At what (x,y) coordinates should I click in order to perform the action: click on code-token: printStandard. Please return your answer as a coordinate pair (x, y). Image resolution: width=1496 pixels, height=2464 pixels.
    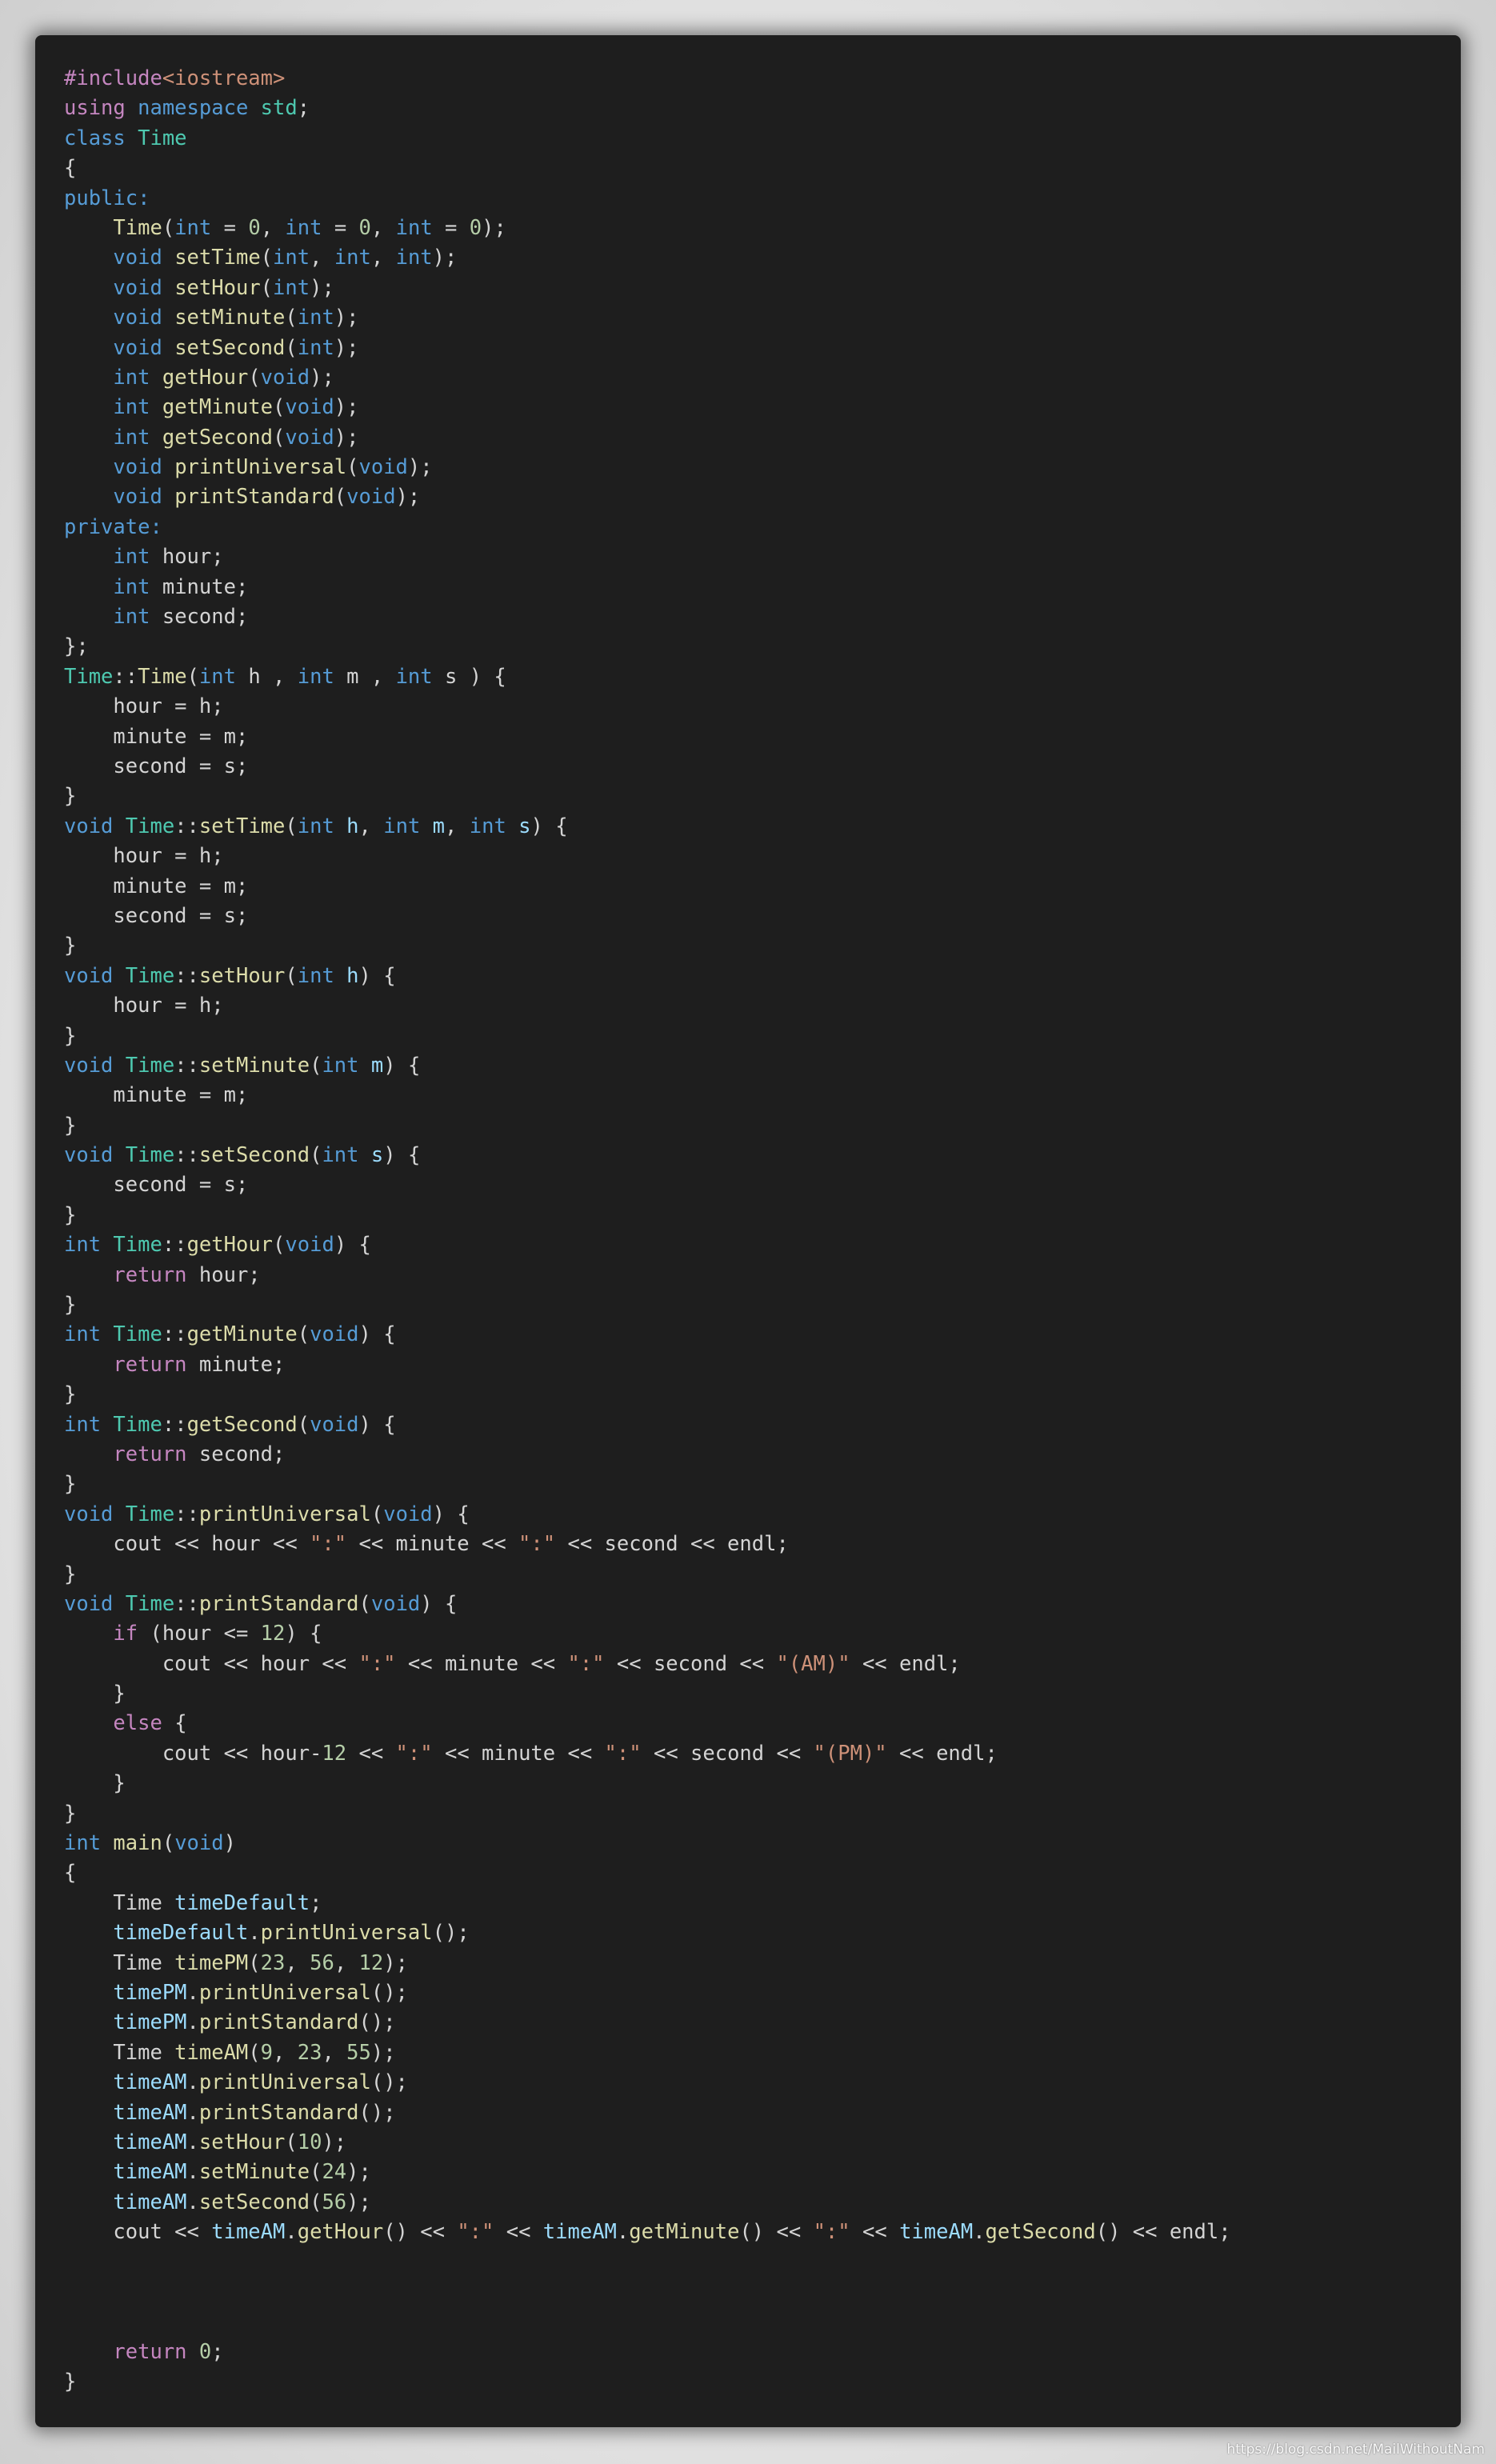
    Looking at the image, I should click on (278, 1603).